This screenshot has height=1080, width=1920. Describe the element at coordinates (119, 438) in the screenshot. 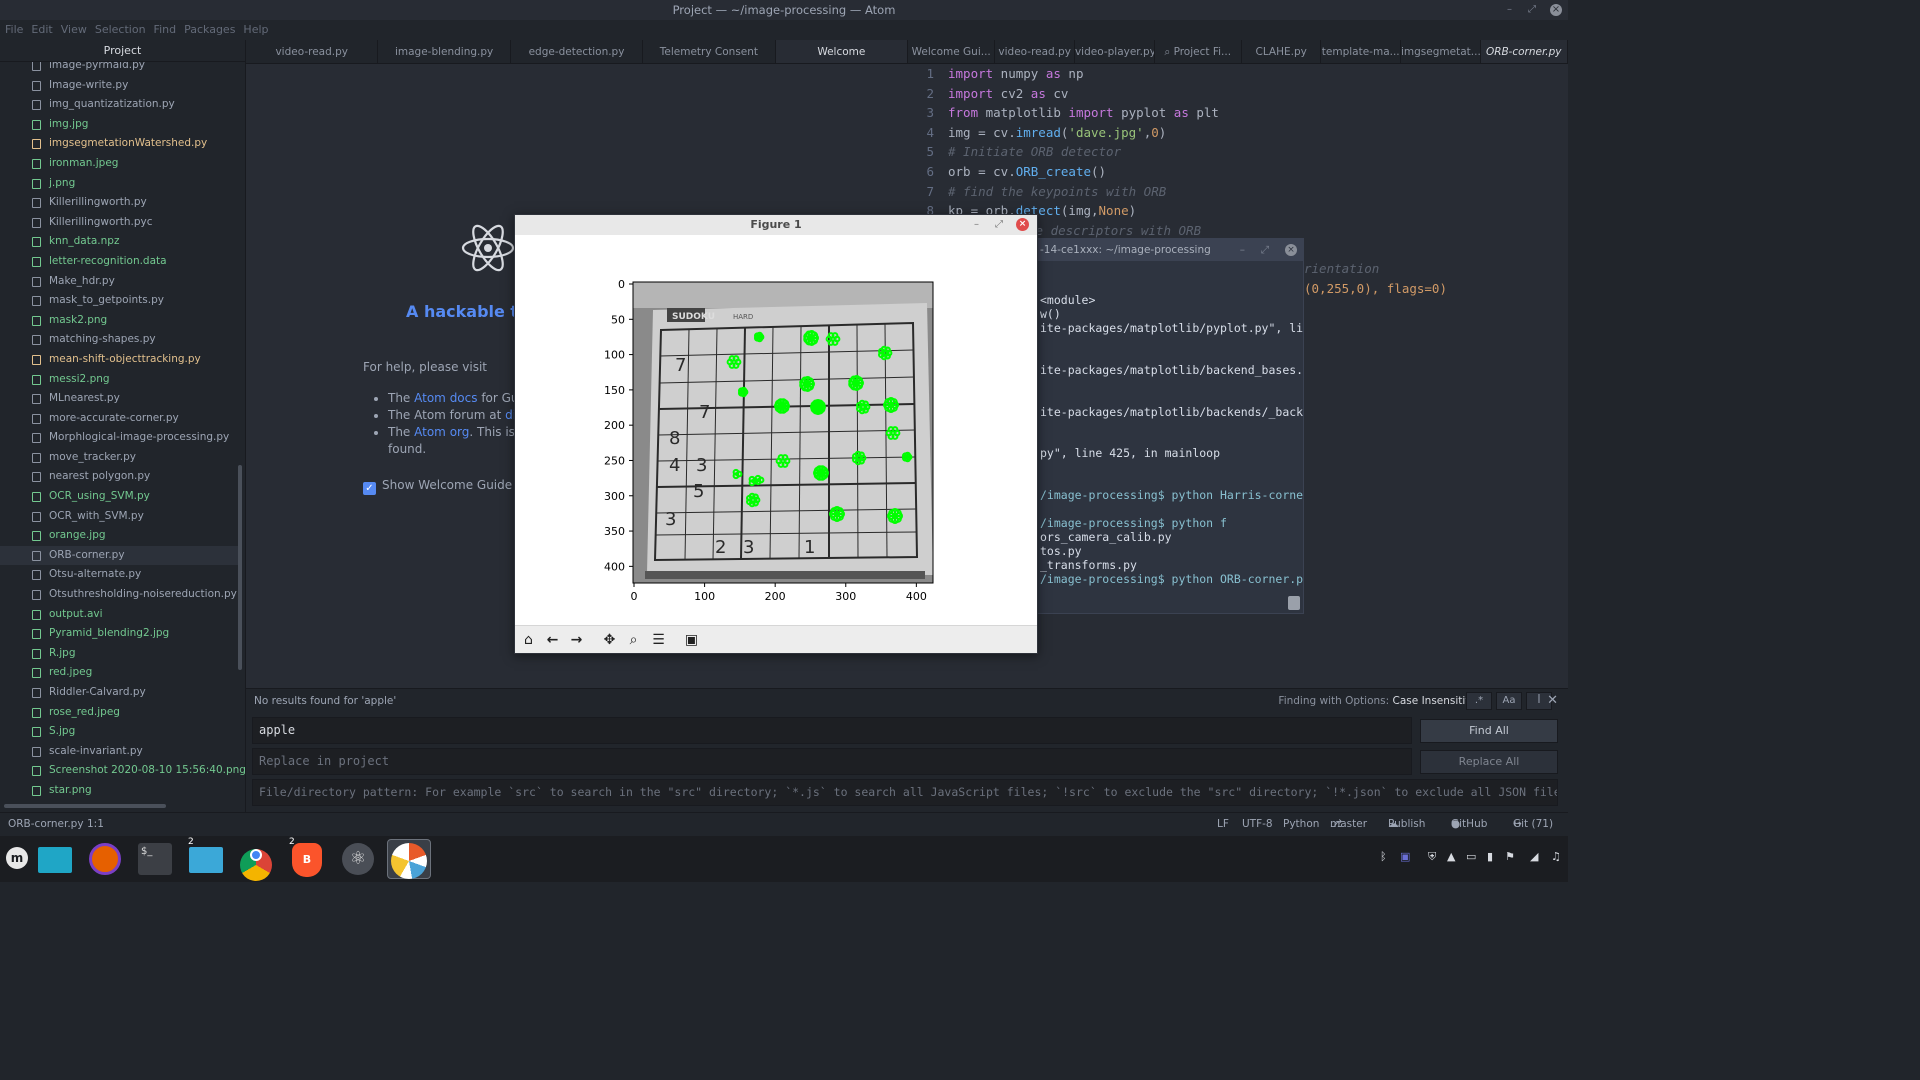

I see `tree-item: Morphlogical-image-processing.py` at that location.